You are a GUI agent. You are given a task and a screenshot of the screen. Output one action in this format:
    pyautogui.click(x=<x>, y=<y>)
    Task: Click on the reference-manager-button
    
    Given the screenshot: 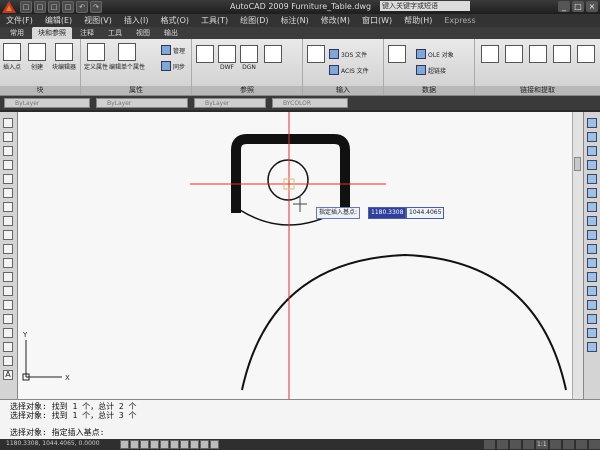 What is the action you would take?
    pyautogui.click(x=273, y=54)
    